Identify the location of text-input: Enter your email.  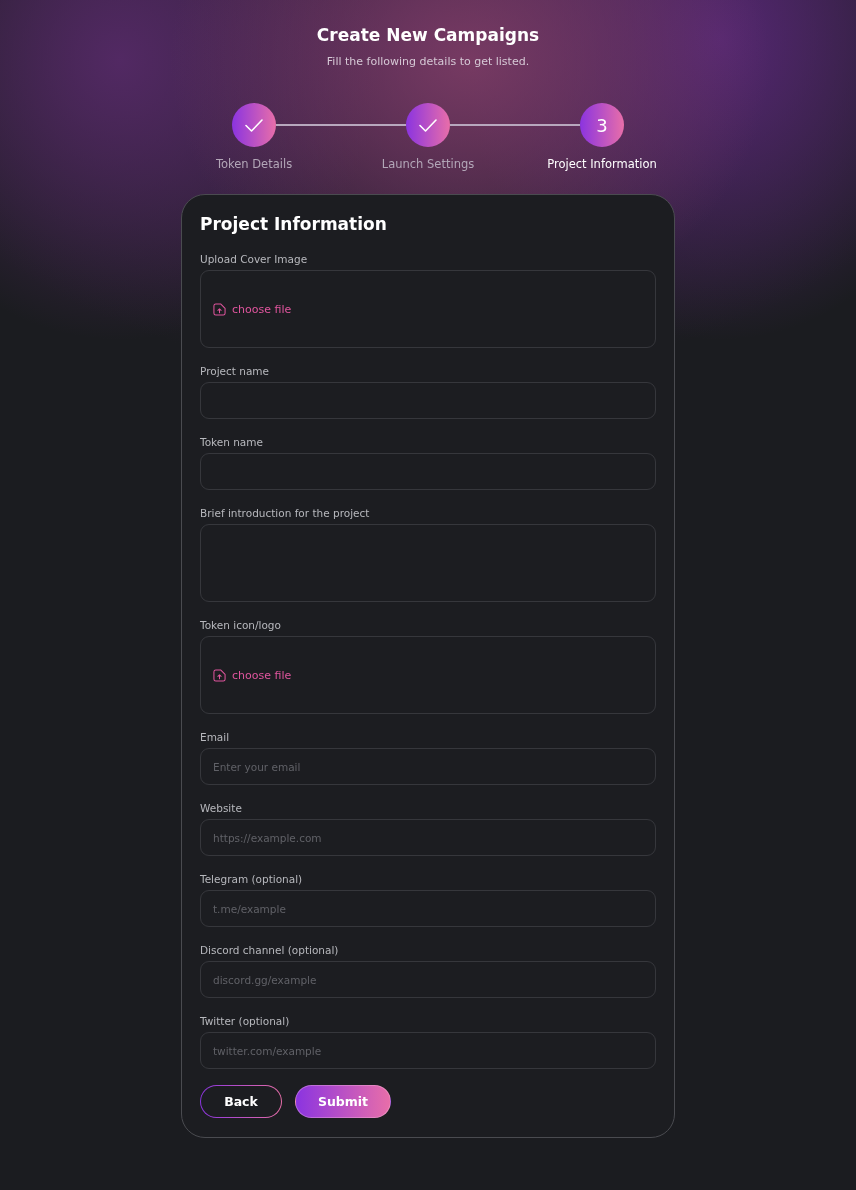
(428, 766).